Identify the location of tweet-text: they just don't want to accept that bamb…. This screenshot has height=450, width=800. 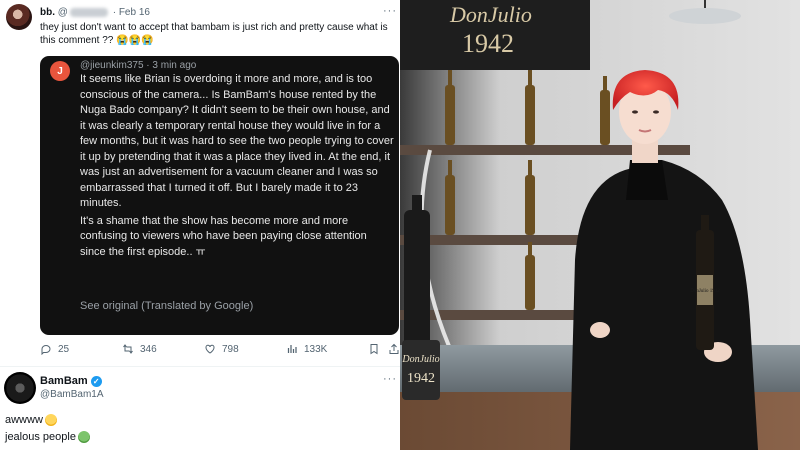
(214, 34).